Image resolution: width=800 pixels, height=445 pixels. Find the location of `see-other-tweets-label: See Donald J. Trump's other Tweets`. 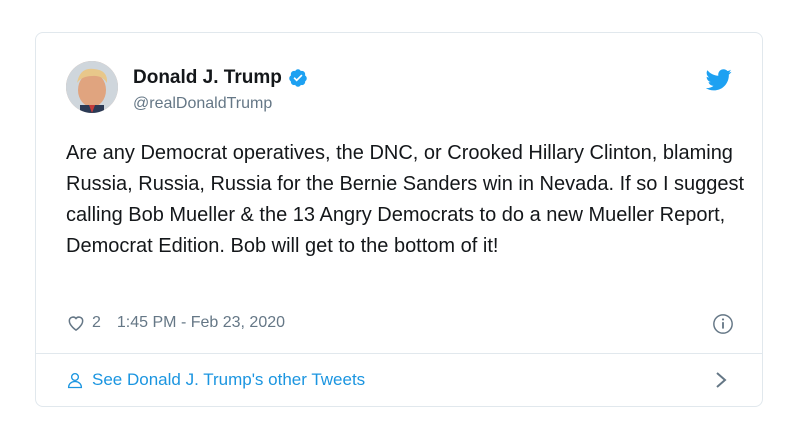

see-other-tweets-label: See Donald J. Trump's other Tweets is located at coordinates (229, 379).